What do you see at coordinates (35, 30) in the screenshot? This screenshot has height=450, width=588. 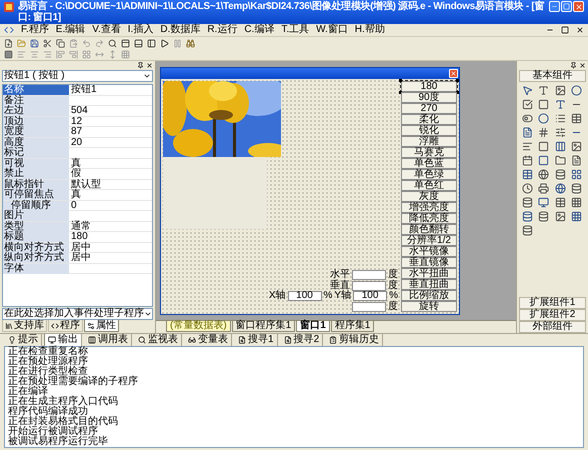 I see `menu-item: F.程序` at bounding box center [35, 30].